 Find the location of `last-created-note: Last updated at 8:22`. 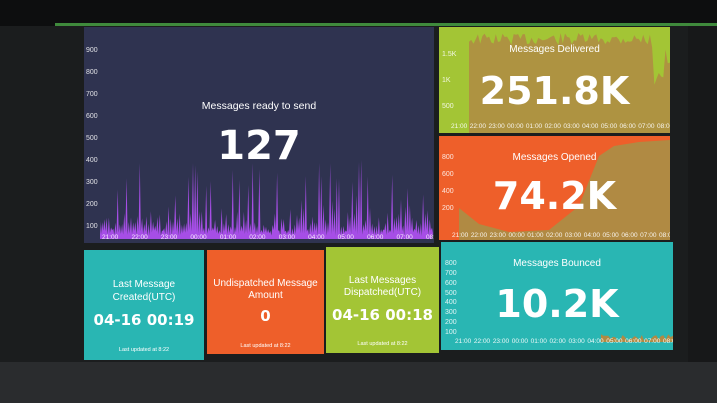

last-created-note: Last updated at 8:22 is located at coordinates (144, 350).